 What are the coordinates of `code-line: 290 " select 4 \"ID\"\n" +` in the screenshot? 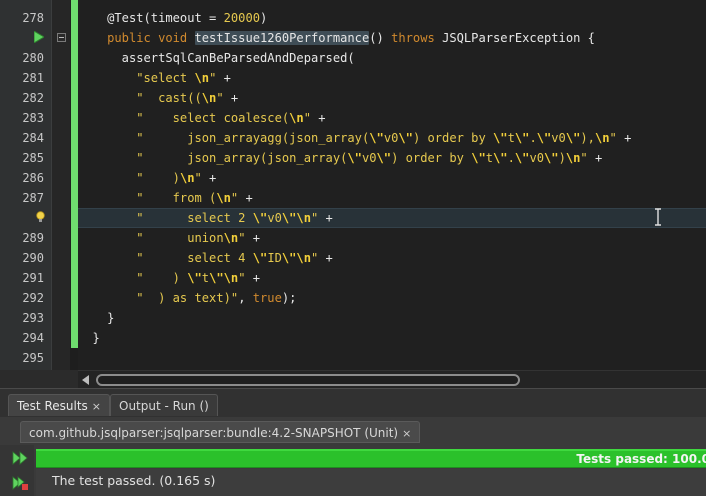 It's located at (353, 258).